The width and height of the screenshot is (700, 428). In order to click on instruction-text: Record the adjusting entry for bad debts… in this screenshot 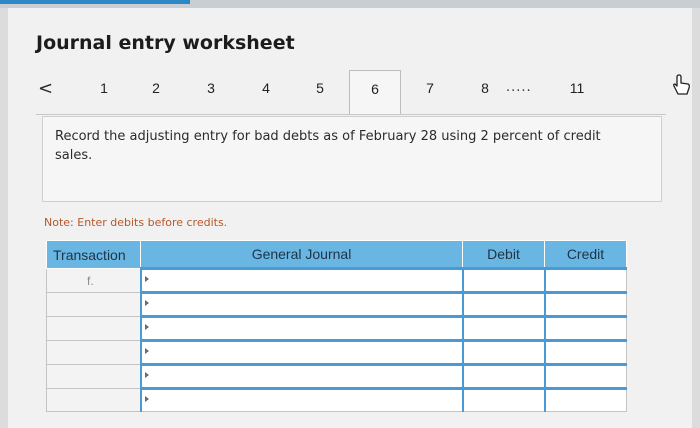, I will do `click(328, 146)`.